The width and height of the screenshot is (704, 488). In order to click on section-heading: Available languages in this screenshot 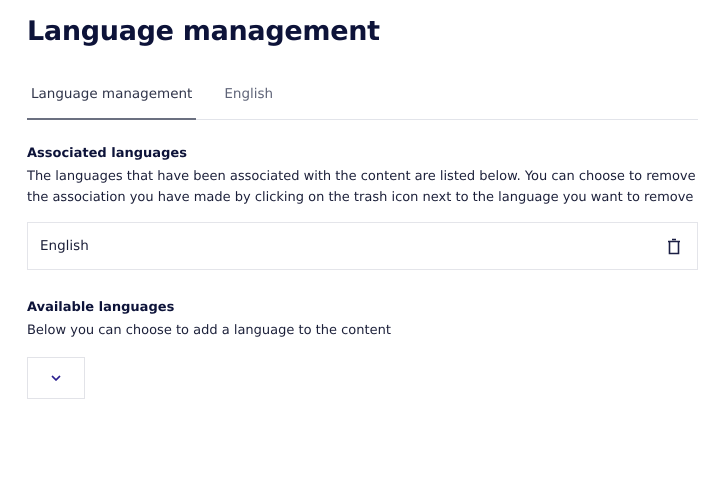, I will do `click(101, 308)`.